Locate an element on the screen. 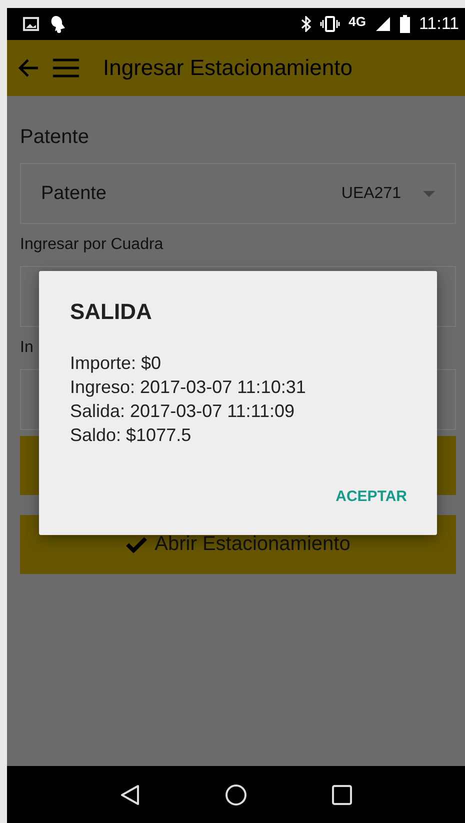  field-label: In is located at coordinates (27, 348).